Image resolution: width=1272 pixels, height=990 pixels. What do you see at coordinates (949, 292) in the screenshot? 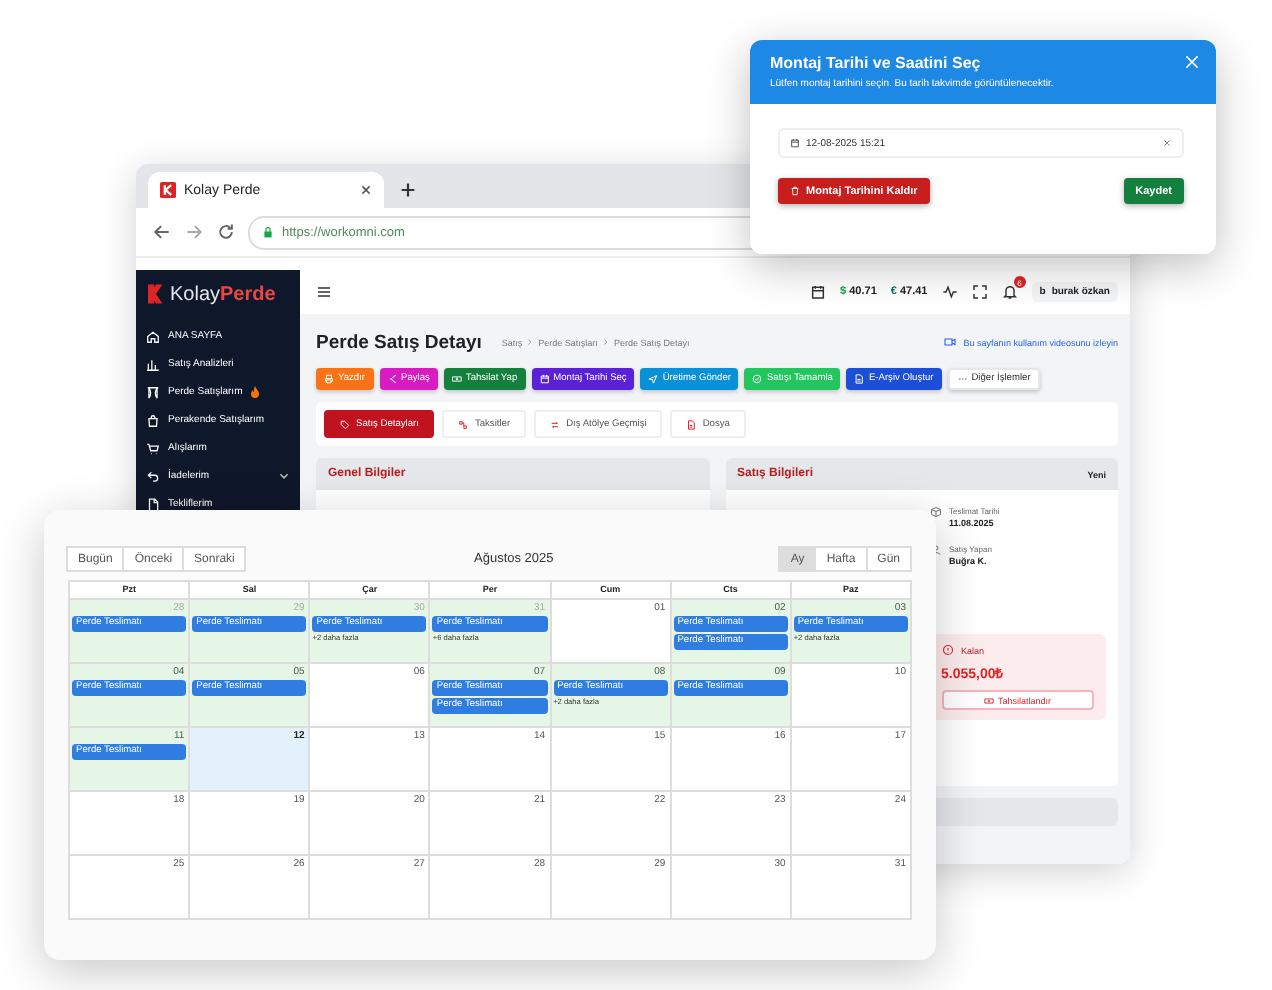
I see `activity-icon` at bounding box center [949, 292].